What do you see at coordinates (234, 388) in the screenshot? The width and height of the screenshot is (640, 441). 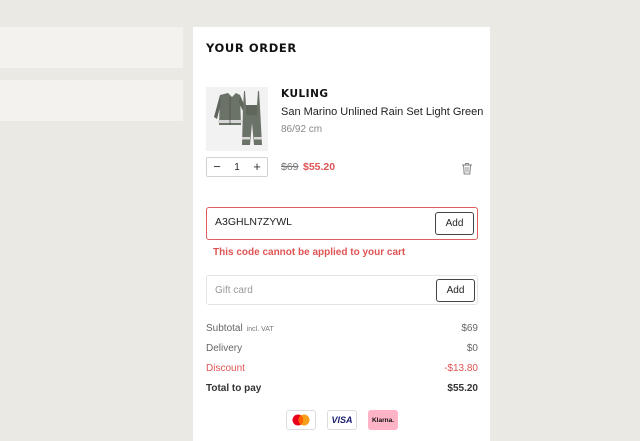 I see `total-label: Total to pay` at bounding box center [234, 388].